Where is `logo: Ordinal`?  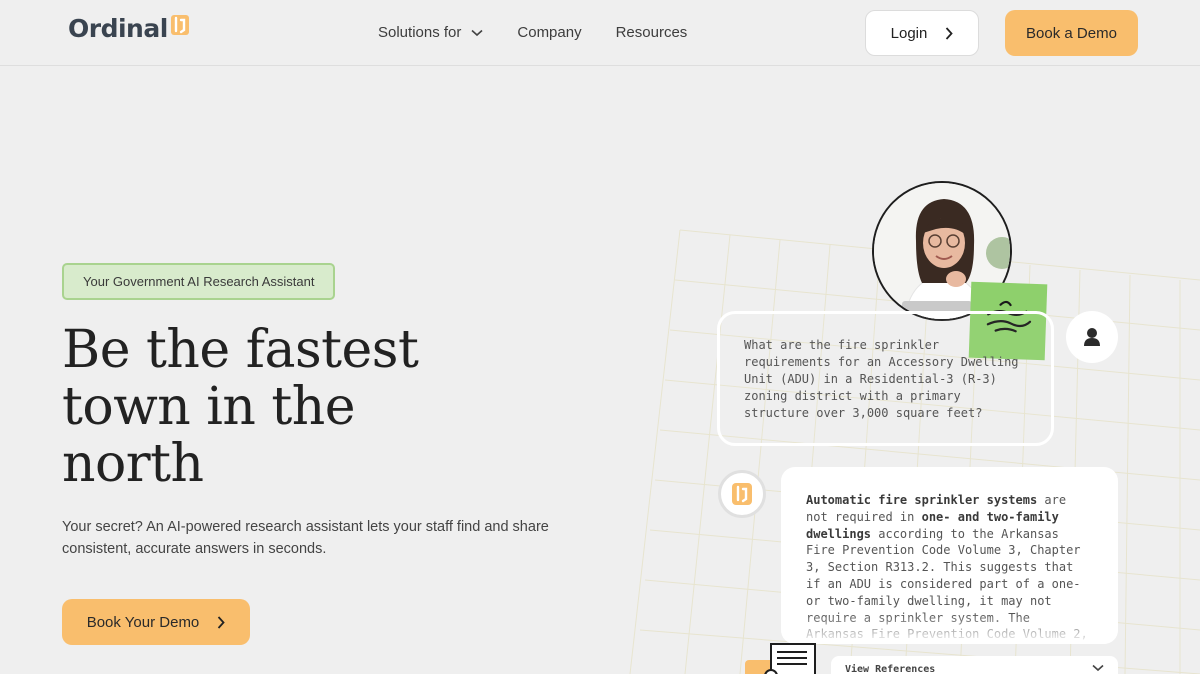
logo: Ordinal is located at coordinates (129, 28).